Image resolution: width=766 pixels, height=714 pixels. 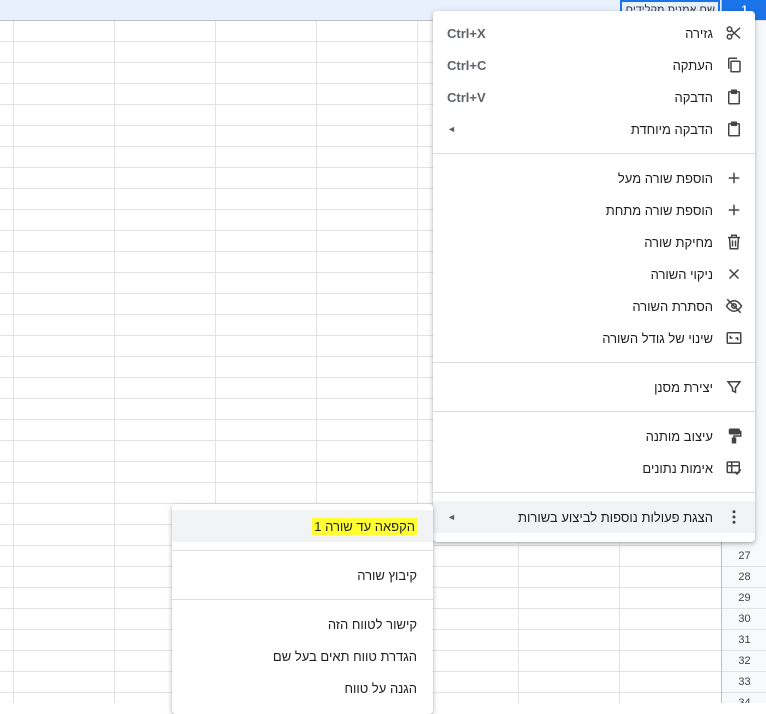 What do you see at coordinates (677, 468) in the screenshot?
I see `menu-item-label: אימות נתונים` at bounding box center [677, 468].